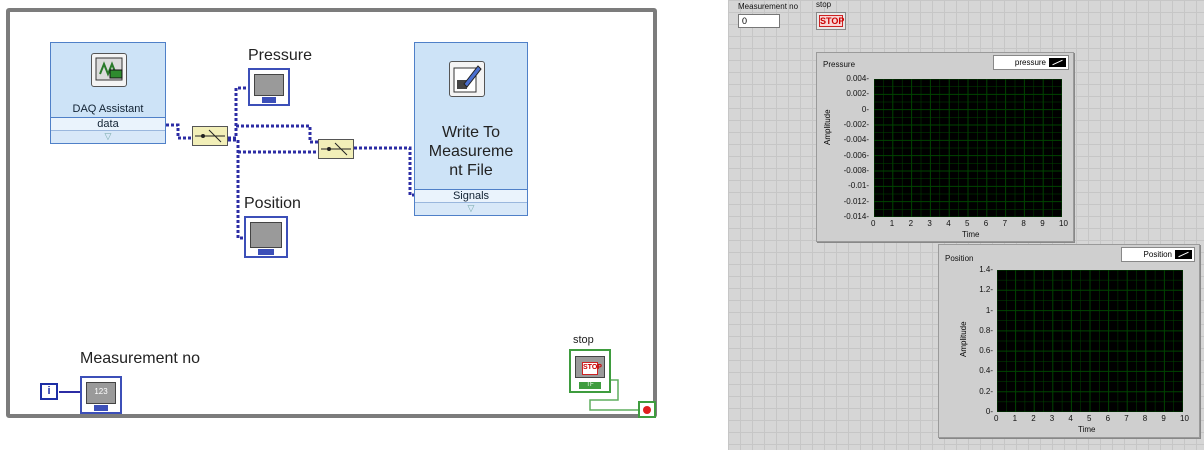  What do you see at coordinates (108, 93) in the screenshot?
I see `daq-assistant-node: DAQ Assistant data ▽` at bounding box center [108, 93].